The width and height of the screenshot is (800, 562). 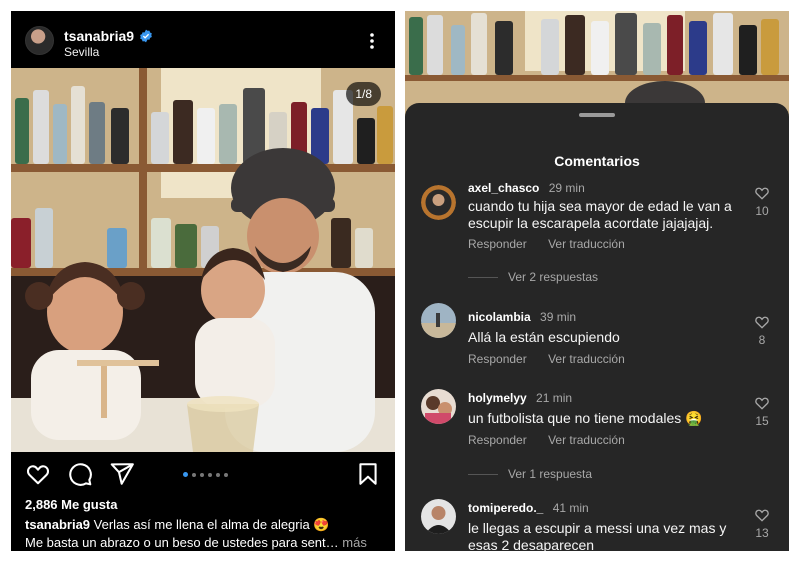 I want to click on comment-time: 39 min, so click(x=558, y=317).